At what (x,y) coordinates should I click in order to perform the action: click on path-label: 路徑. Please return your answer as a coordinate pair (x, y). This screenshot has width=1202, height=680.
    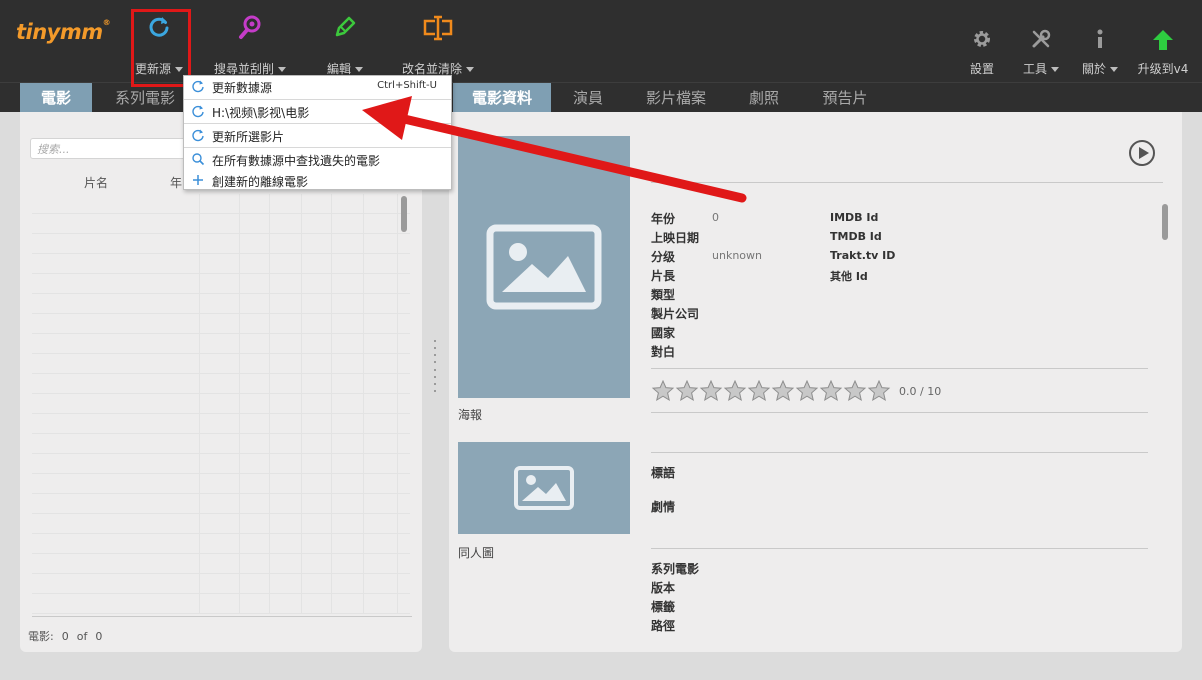
    Looking at the image, I should click on (663, 626).